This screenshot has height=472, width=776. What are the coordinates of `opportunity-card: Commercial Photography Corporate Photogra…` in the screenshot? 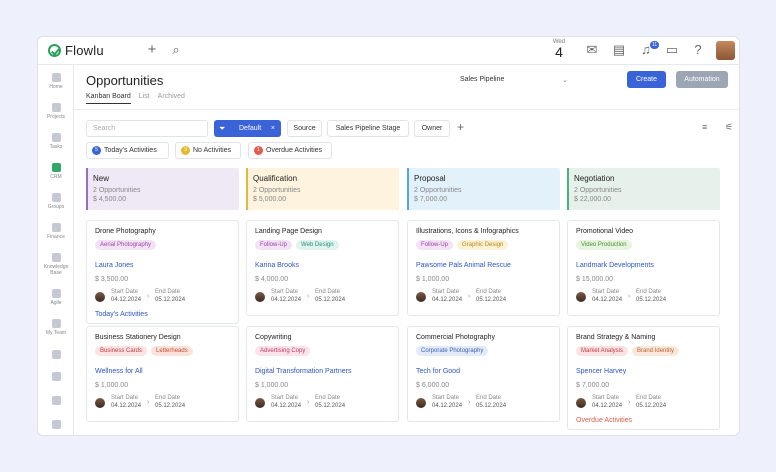 It's located at (483, 374).